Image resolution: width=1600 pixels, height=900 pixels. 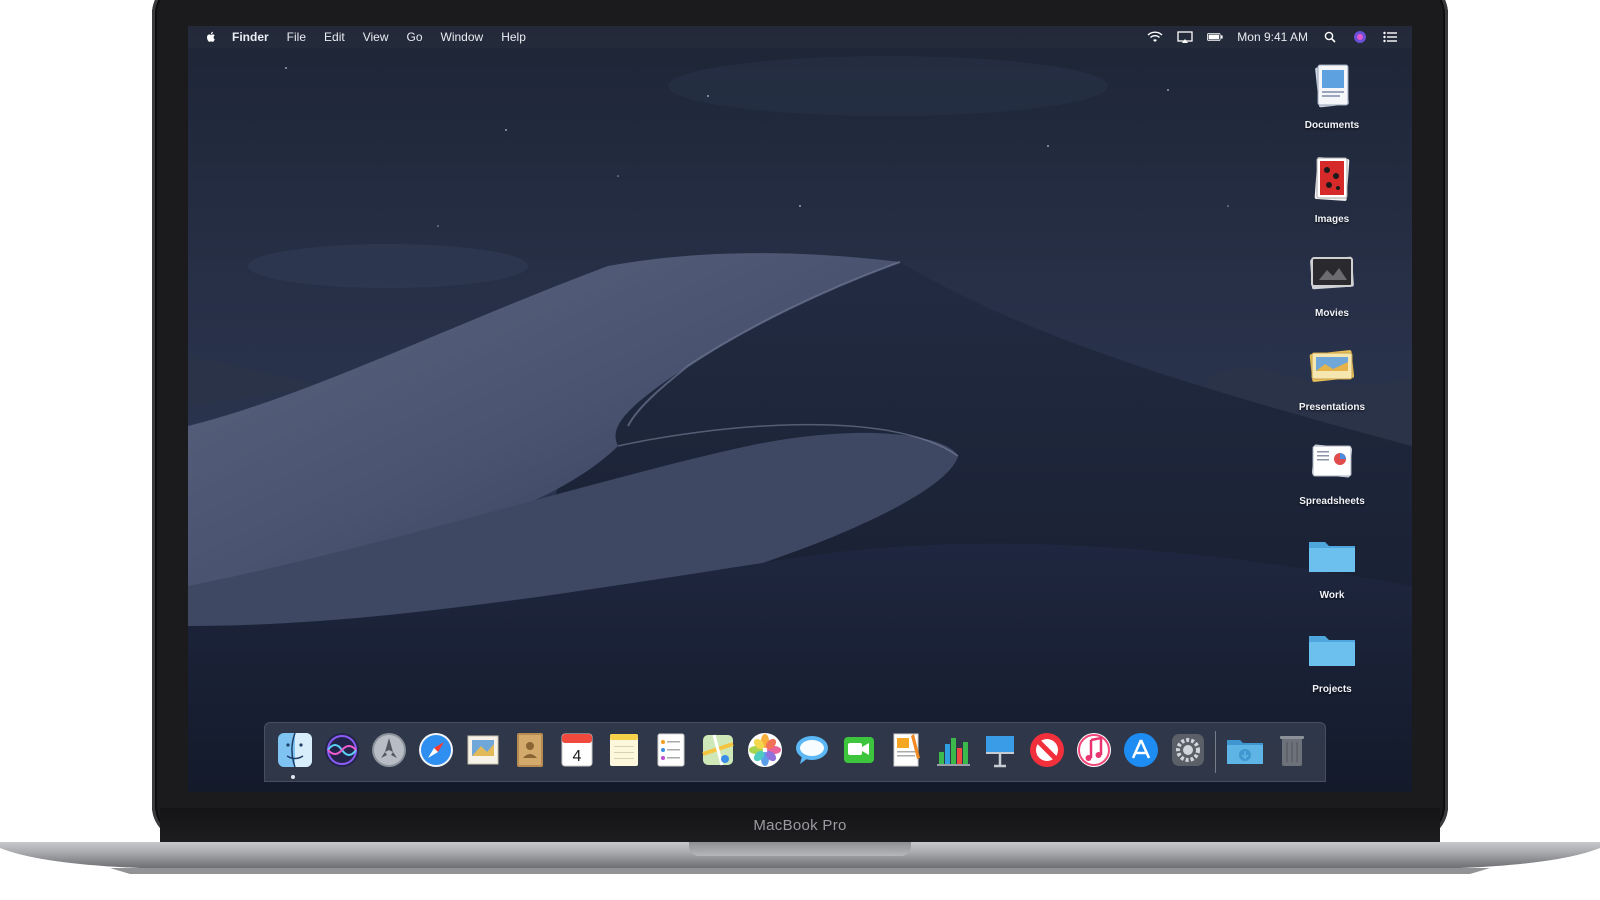 I want to click on facetime-icon, so click(x=859, y=750).